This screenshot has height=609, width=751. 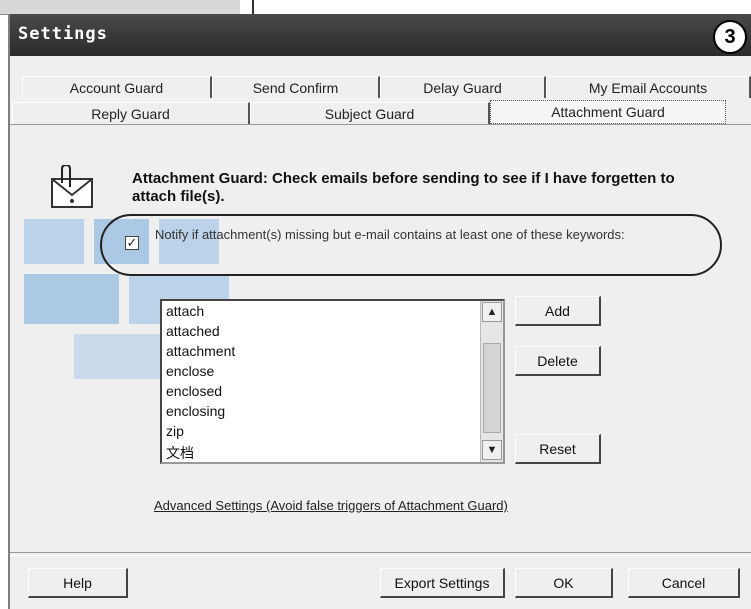 I want to click on background-divider, so click(x=253, y=7).